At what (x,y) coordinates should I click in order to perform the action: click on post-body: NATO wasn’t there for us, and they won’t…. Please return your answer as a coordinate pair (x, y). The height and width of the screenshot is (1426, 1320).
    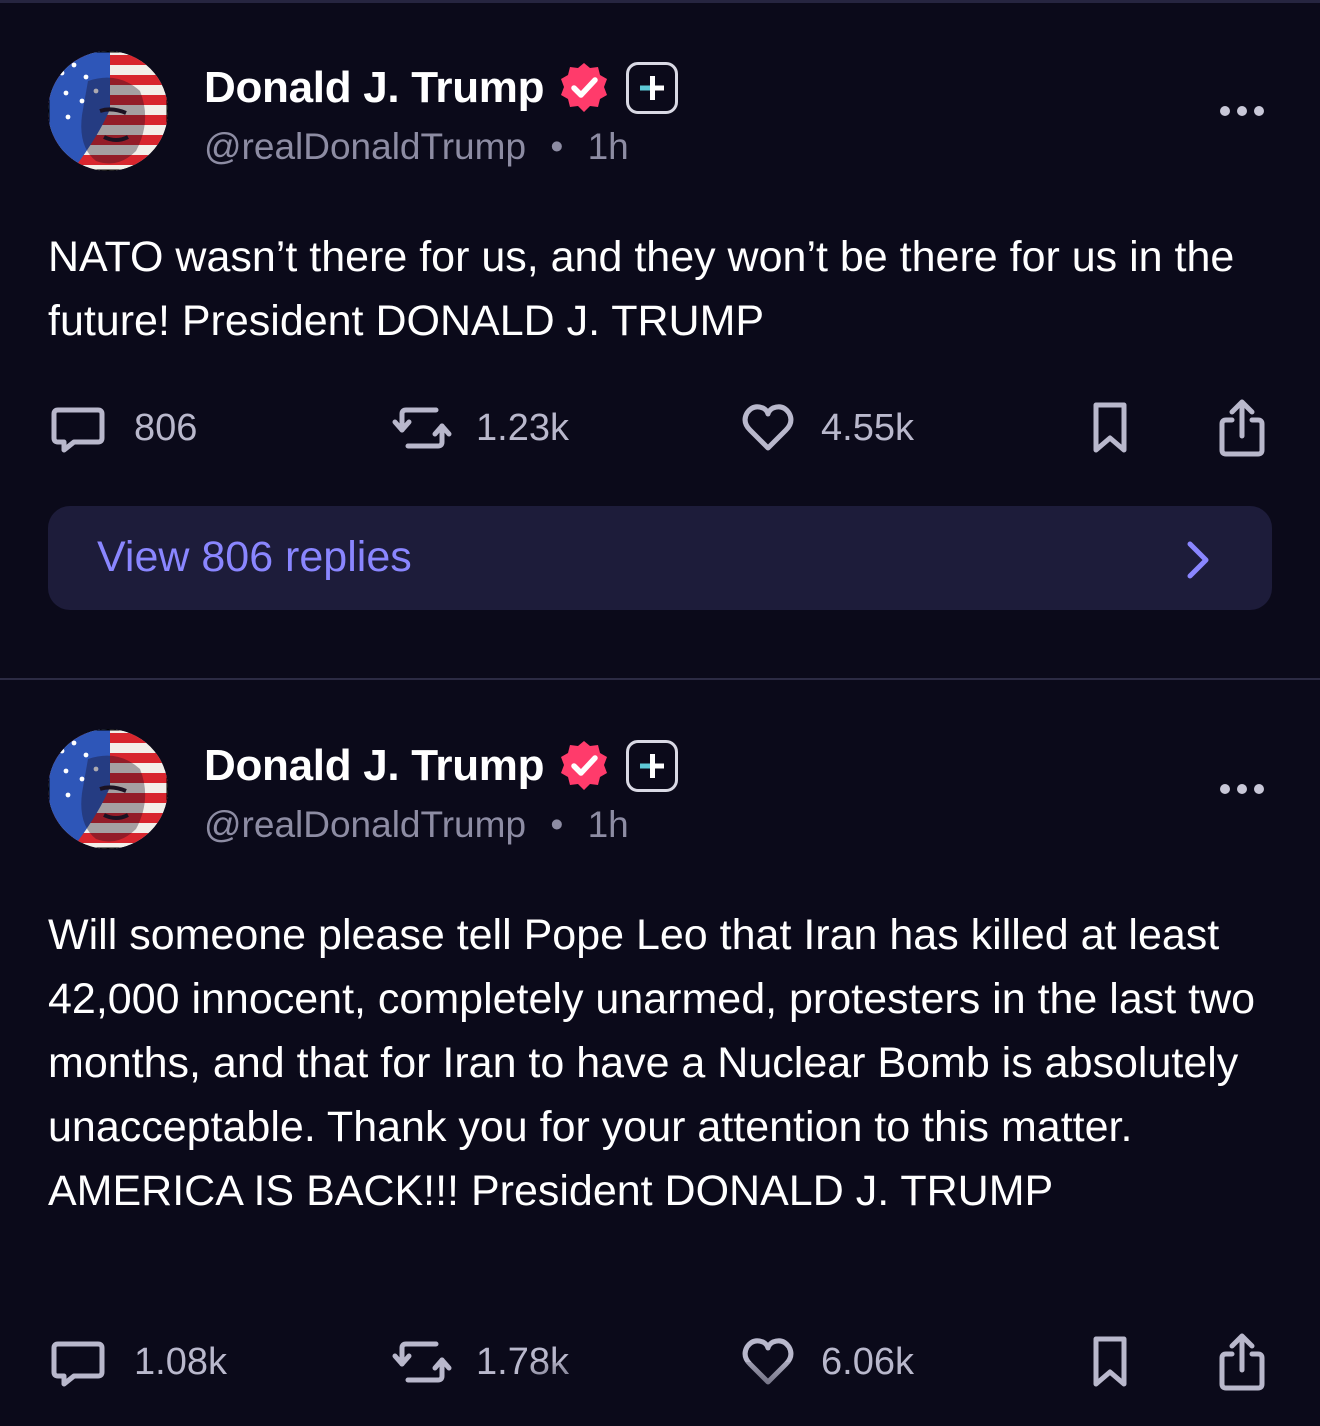
    Looking at the image, I should click on (641, 289).